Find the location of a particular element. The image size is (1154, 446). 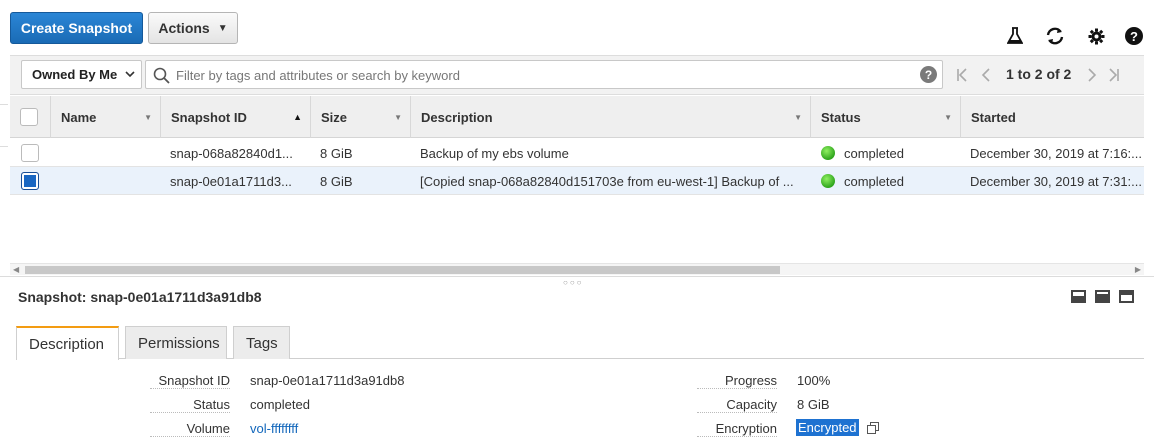

actions-button: Actions ▼ is located at coordinates (193, 28).